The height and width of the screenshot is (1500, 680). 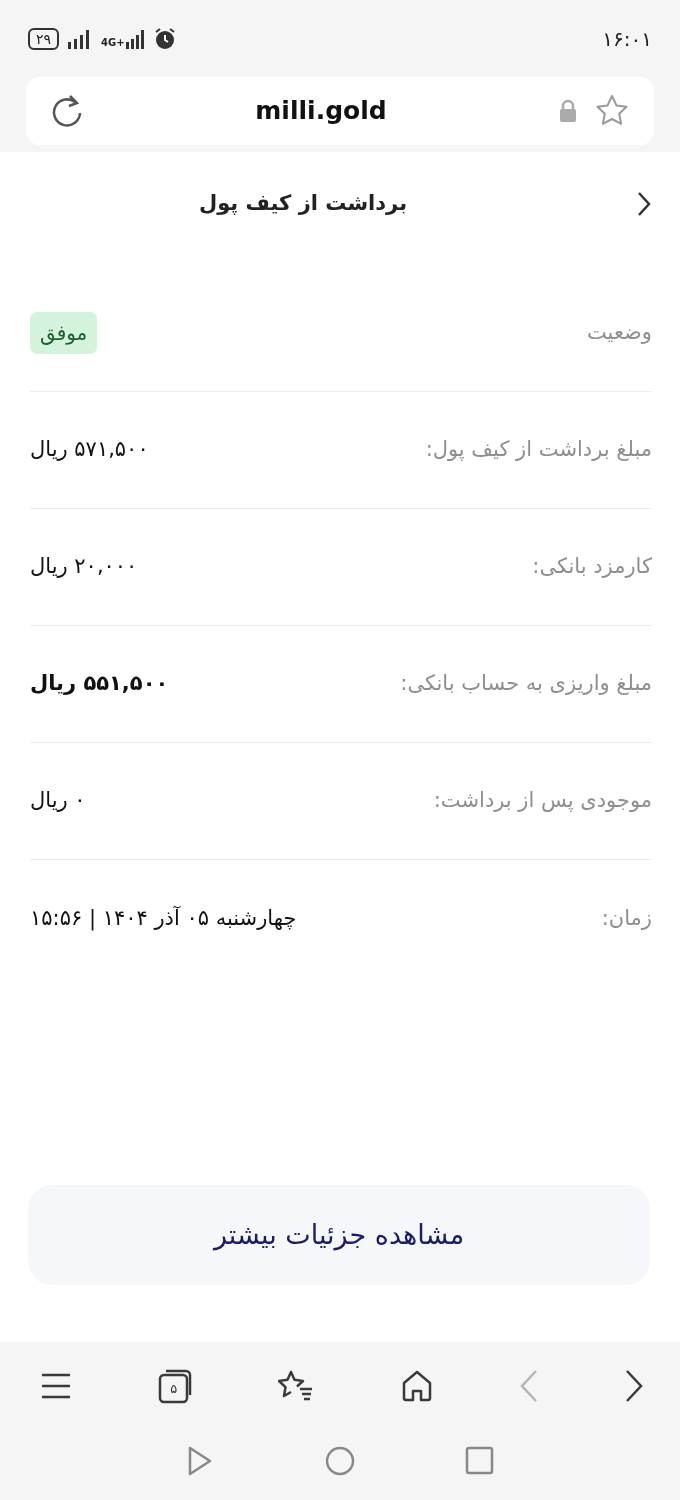 What do you see at coordinates (89, 450) in the screenshot?
I see `field-value: ۵۷۱,۵۰۰ ریال` at bounding box center [89, 450].